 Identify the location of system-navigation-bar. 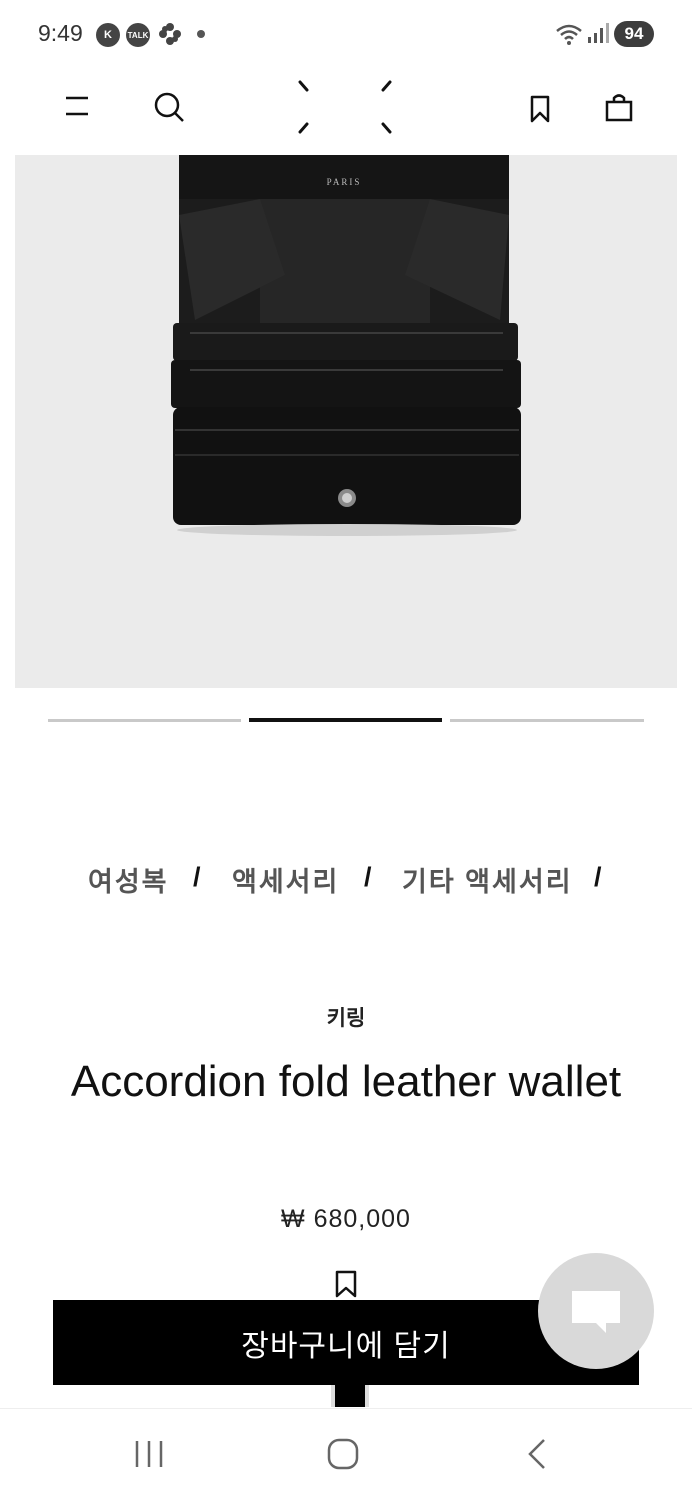
(346, 1454).